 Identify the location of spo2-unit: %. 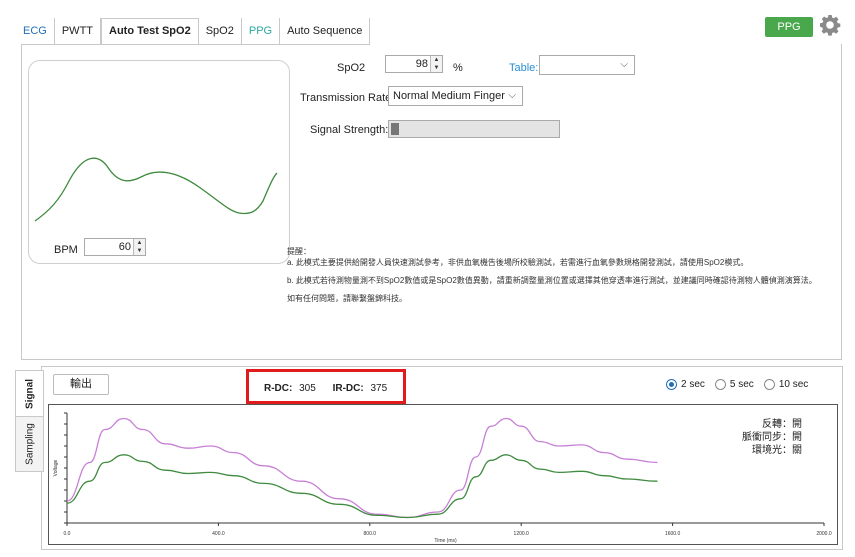
(458, 68).